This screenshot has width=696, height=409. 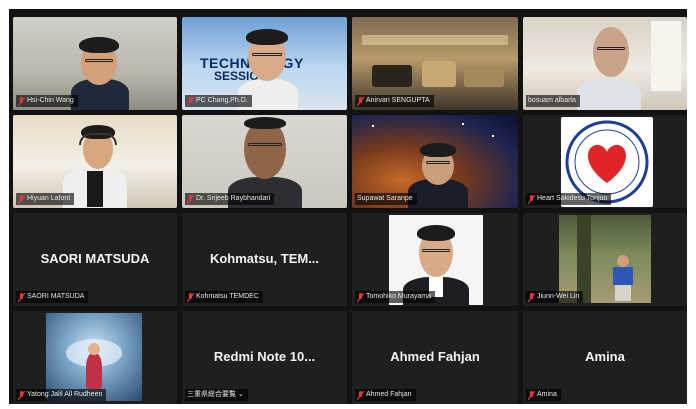 I want to click on participant-name-tag: Ahmed Fahjan, so click(x=385, y=395).